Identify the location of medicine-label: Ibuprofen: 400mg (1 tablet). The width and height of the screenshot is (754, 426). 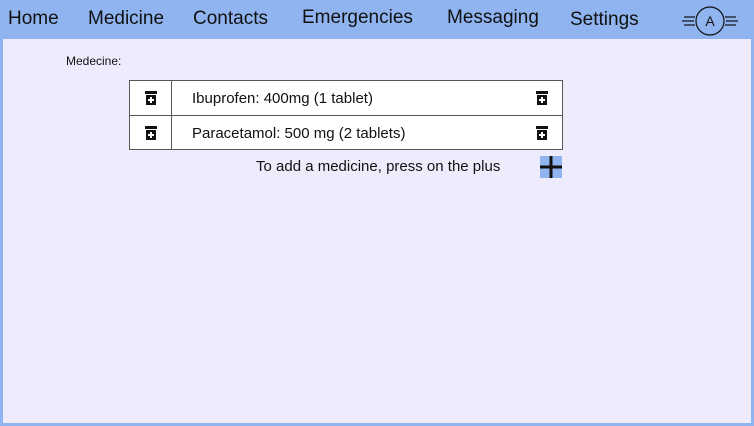
(282, 98).